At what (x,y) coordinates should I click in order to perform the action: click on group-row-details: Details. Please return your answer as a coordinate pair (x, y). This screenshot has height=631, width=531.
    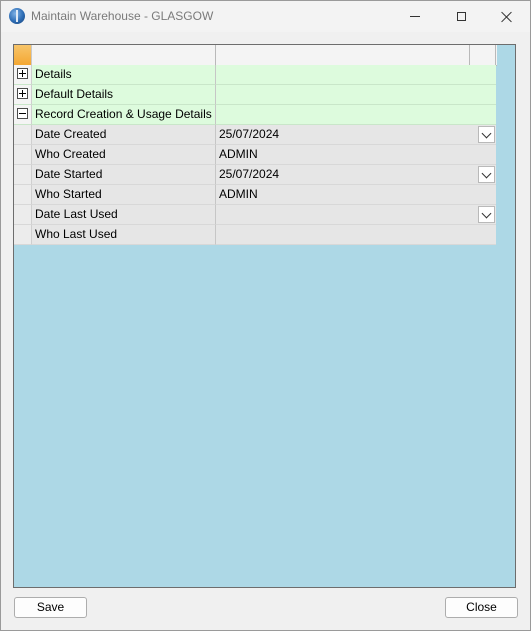
    Looking at the image, I should click on (255, 75).